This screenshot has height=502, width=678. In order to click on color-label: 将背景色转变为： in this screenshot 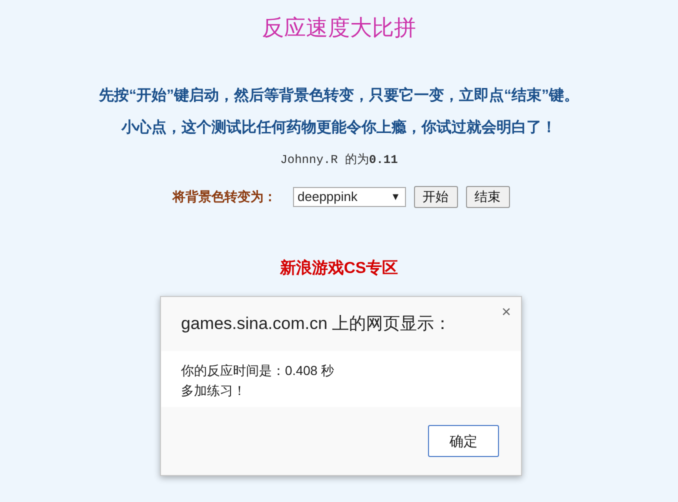, I will do `click(224, 197)`.